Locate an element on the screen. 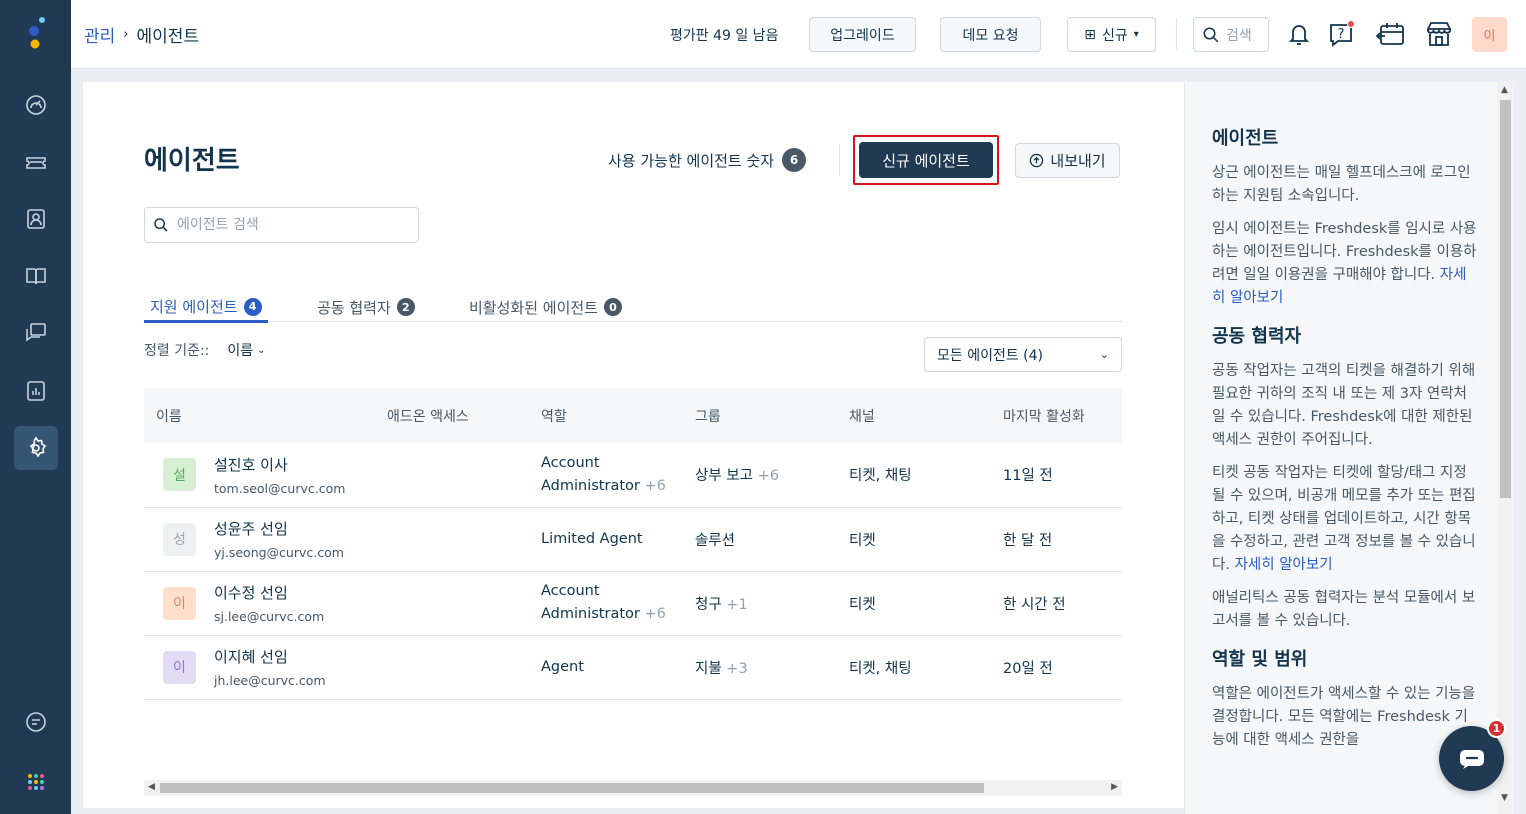 Image resolution: width=1526 pixels, height=814 pixels. agent-name: 성윤주 선임 is located at coordinates (279, 528).